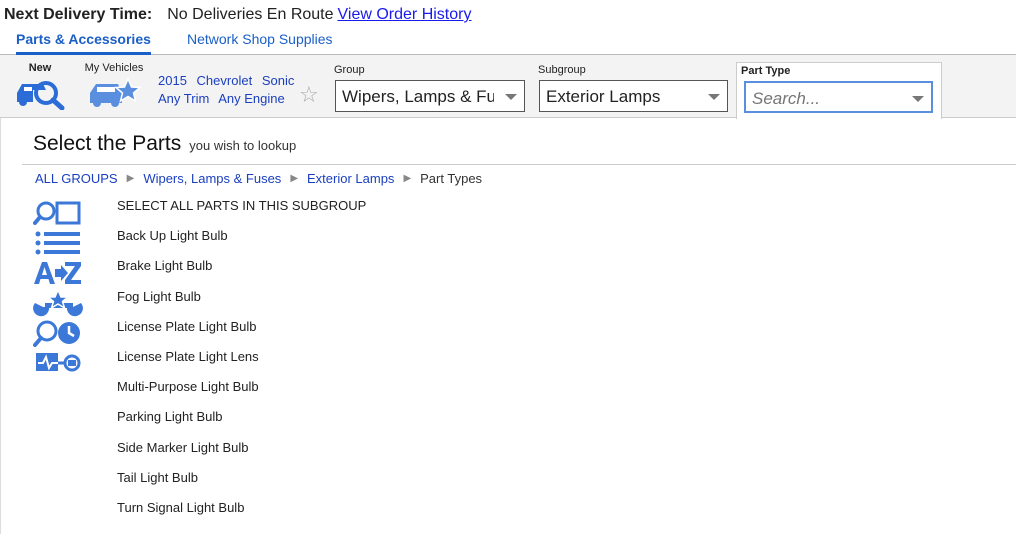  What do you see at coordinates (241, 302) in the screenshot?
I see `list-item: Fog Light Bulb` at bounding box center [241, 302].